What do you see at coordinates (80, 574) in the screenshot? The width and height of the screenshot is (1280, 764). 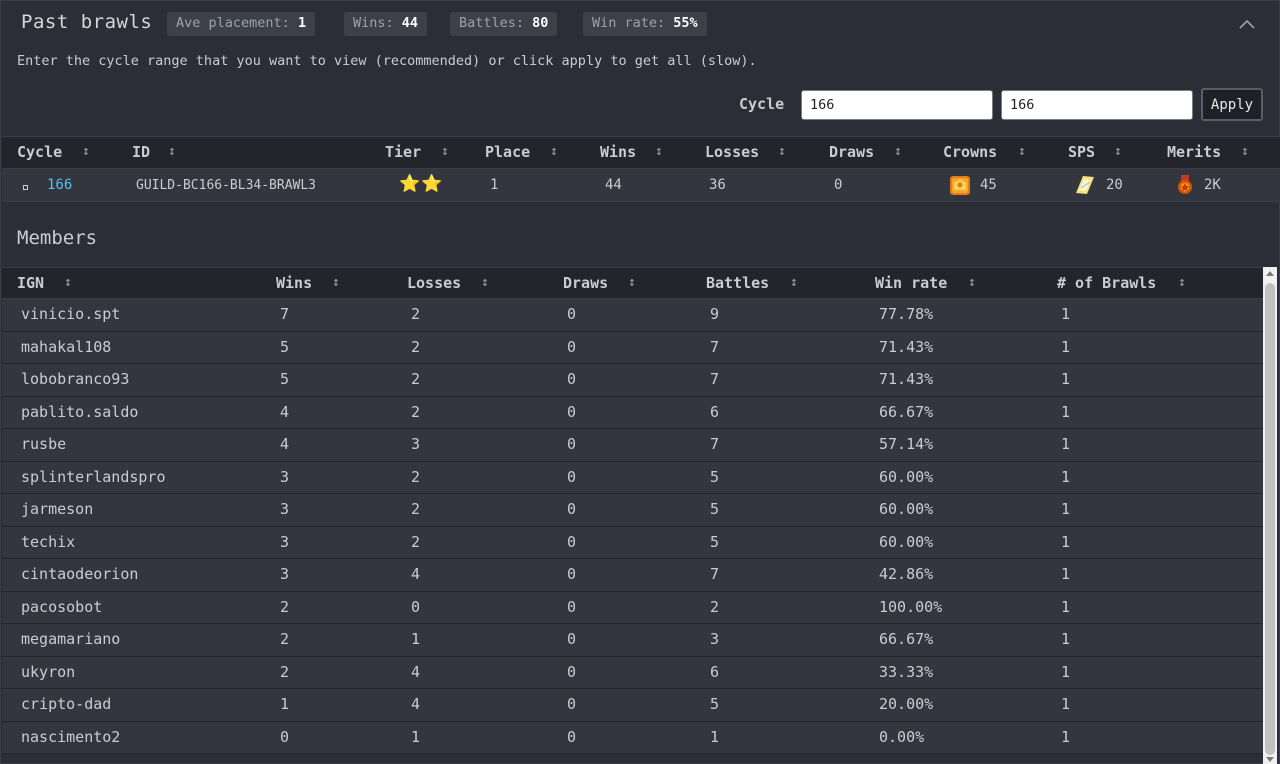 I see `member-ign: cintaodeorion` at bounding box center [80, 574].